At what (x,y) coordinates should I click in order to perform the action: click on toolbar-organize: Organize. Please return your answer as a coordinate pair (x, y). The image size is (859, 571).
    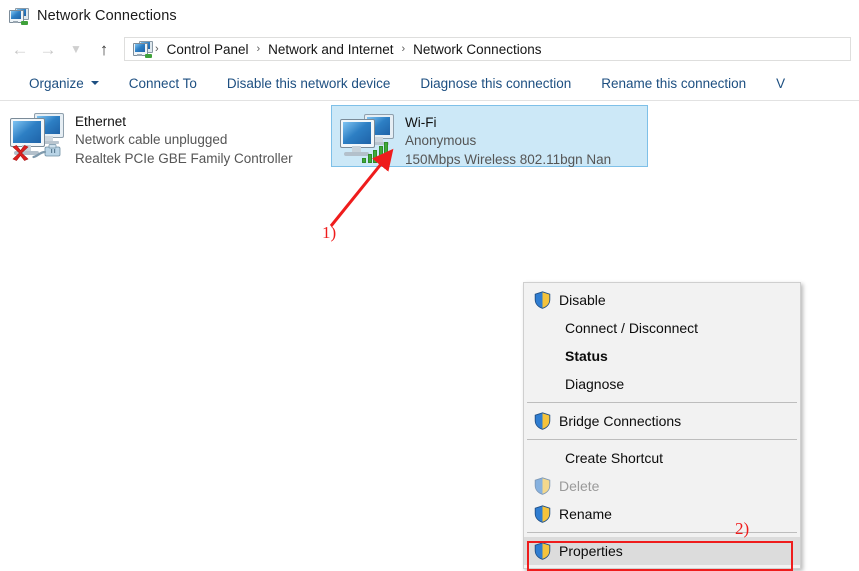
    Looking at the image, I should click on (64, 83).